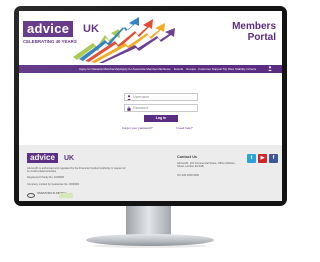  Describe the element at coordinates (91, 29) in the screenshot. I see `brand-logo-suffix: UK` at that location.